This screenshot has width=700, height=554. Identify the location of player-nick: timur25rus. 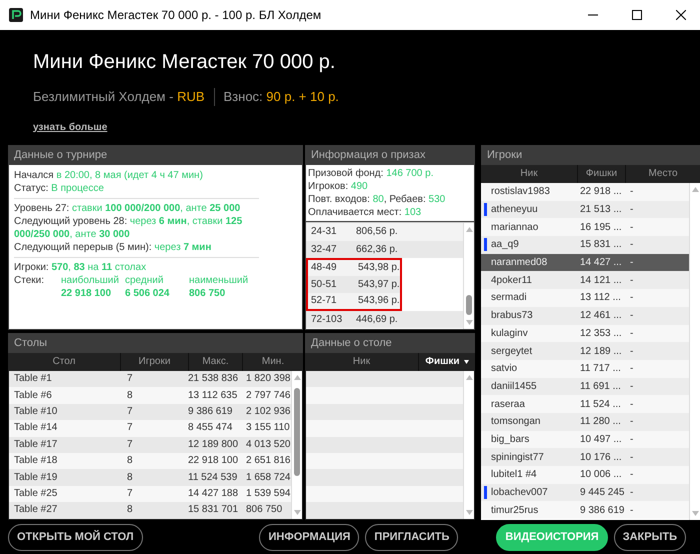
(515, 511).